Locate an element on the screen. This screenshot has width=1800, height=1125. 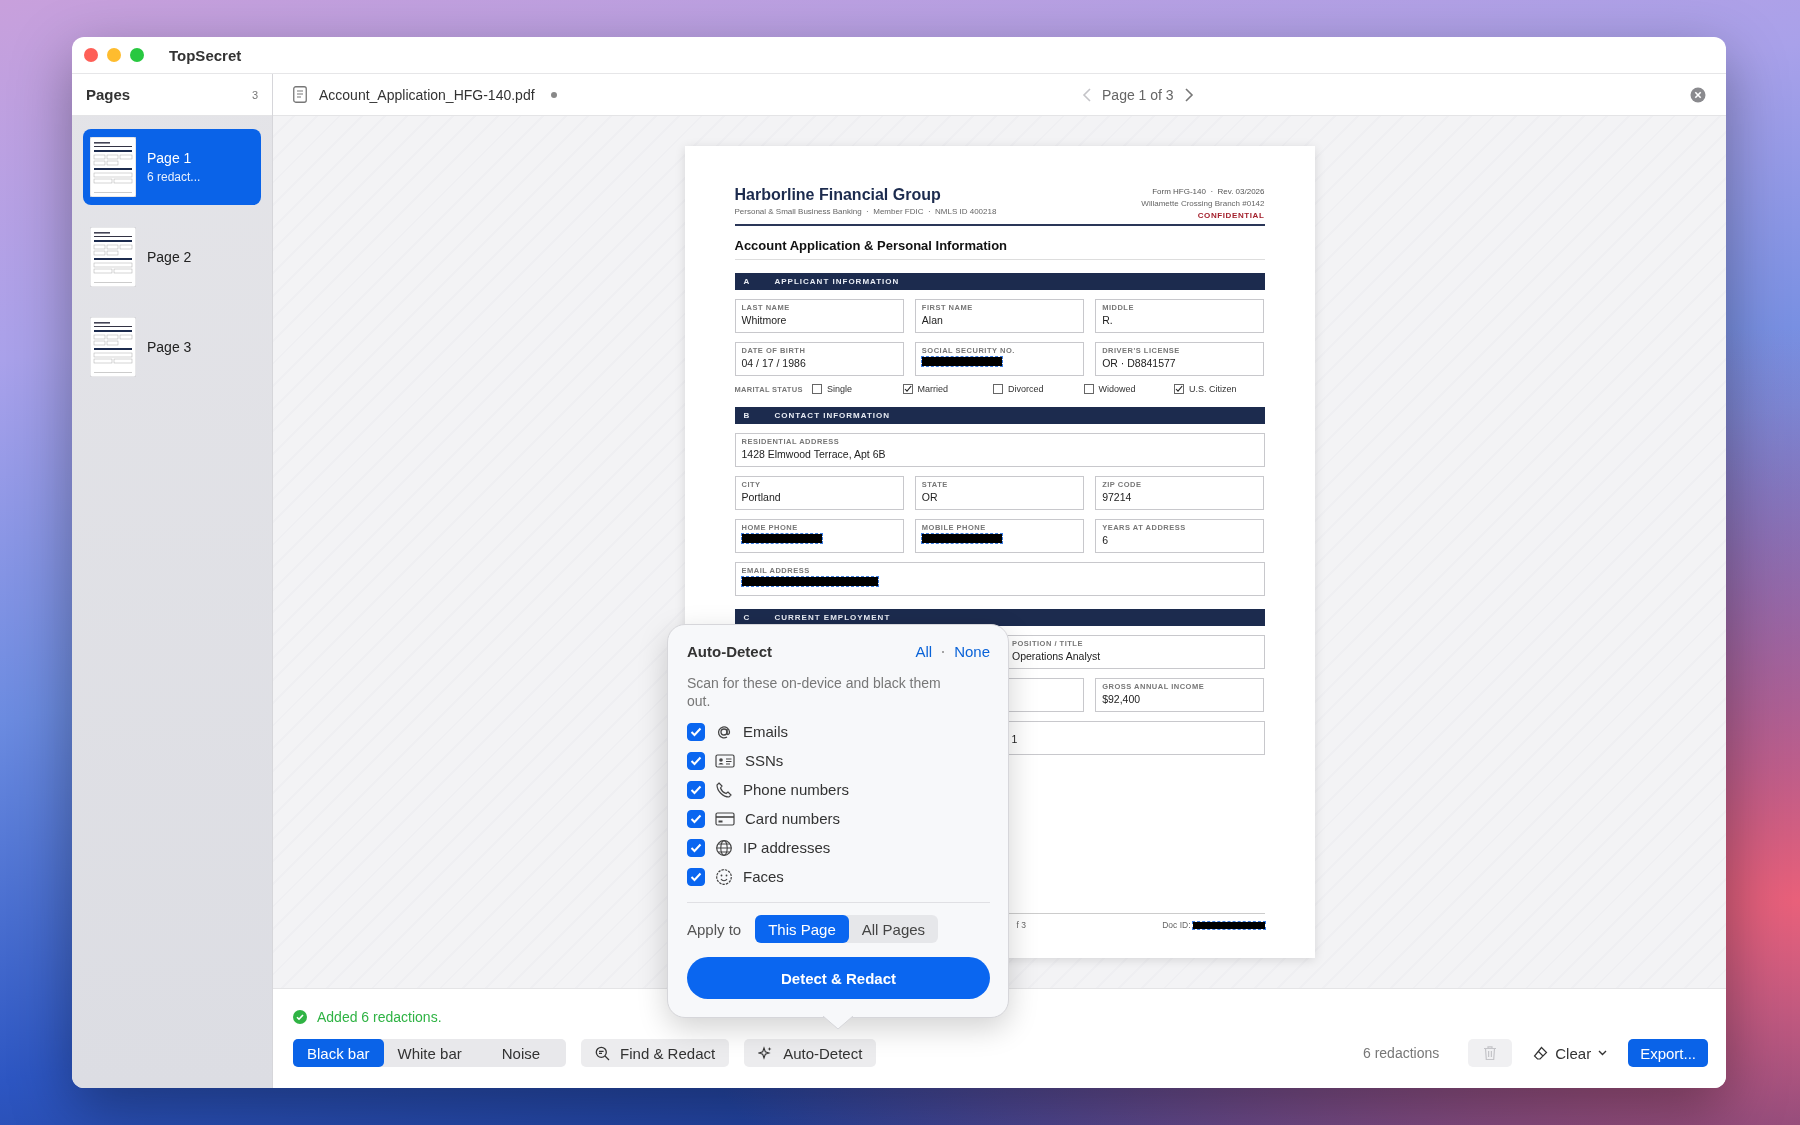
style-option: Black bar is located at coordinates (338, 1053).